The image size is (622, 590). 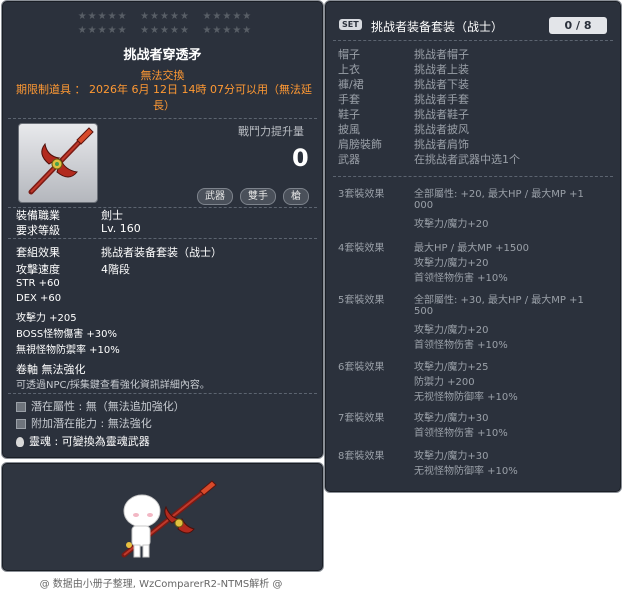 I want to click on set-effect-value: 挑战者装备套装（战士）, so click(x=161, y=252).